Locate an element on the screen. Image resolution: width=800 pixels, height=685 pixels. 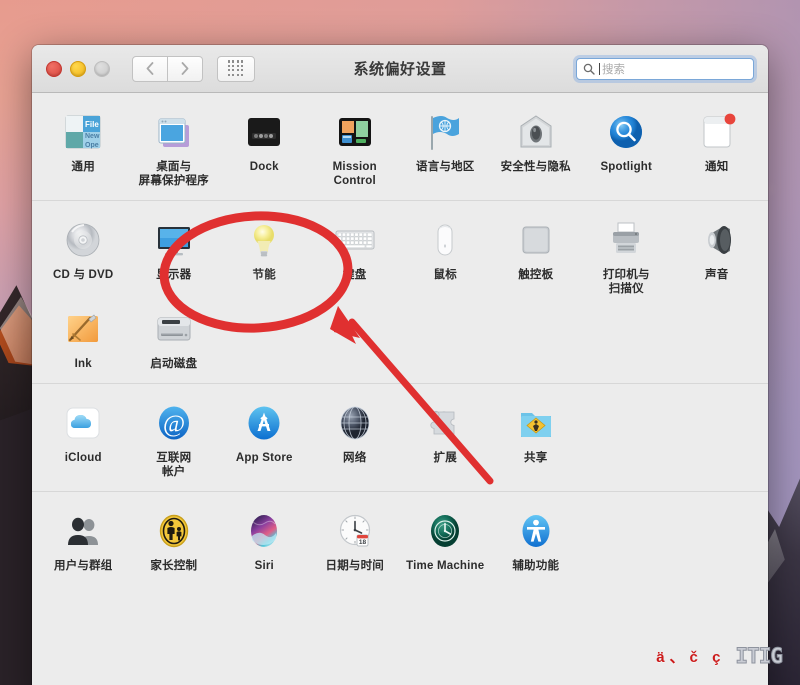
pref-mission-control: Mission Control is located at coordinates (355, 147).